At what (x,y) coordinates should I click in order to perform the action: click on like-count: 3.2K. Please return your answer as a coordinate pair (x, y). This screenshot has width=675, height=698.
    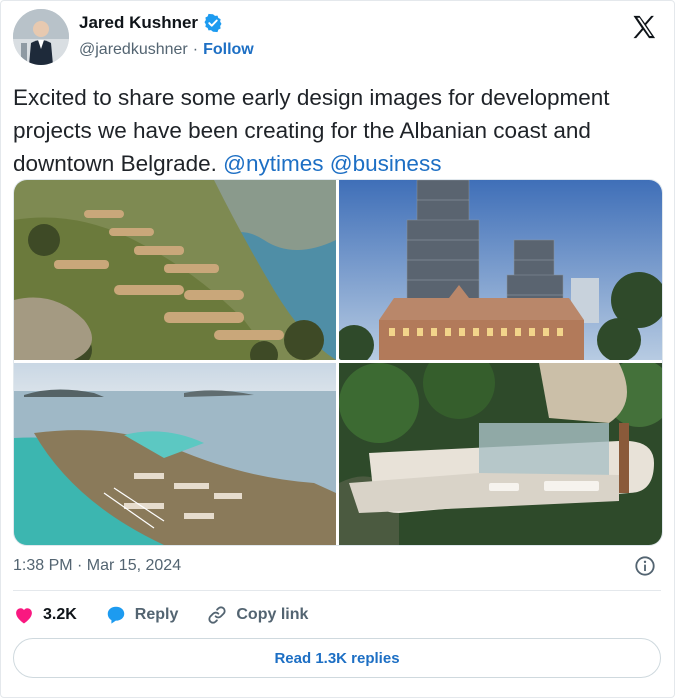
    Looking at the image, I should click on (60, 614).